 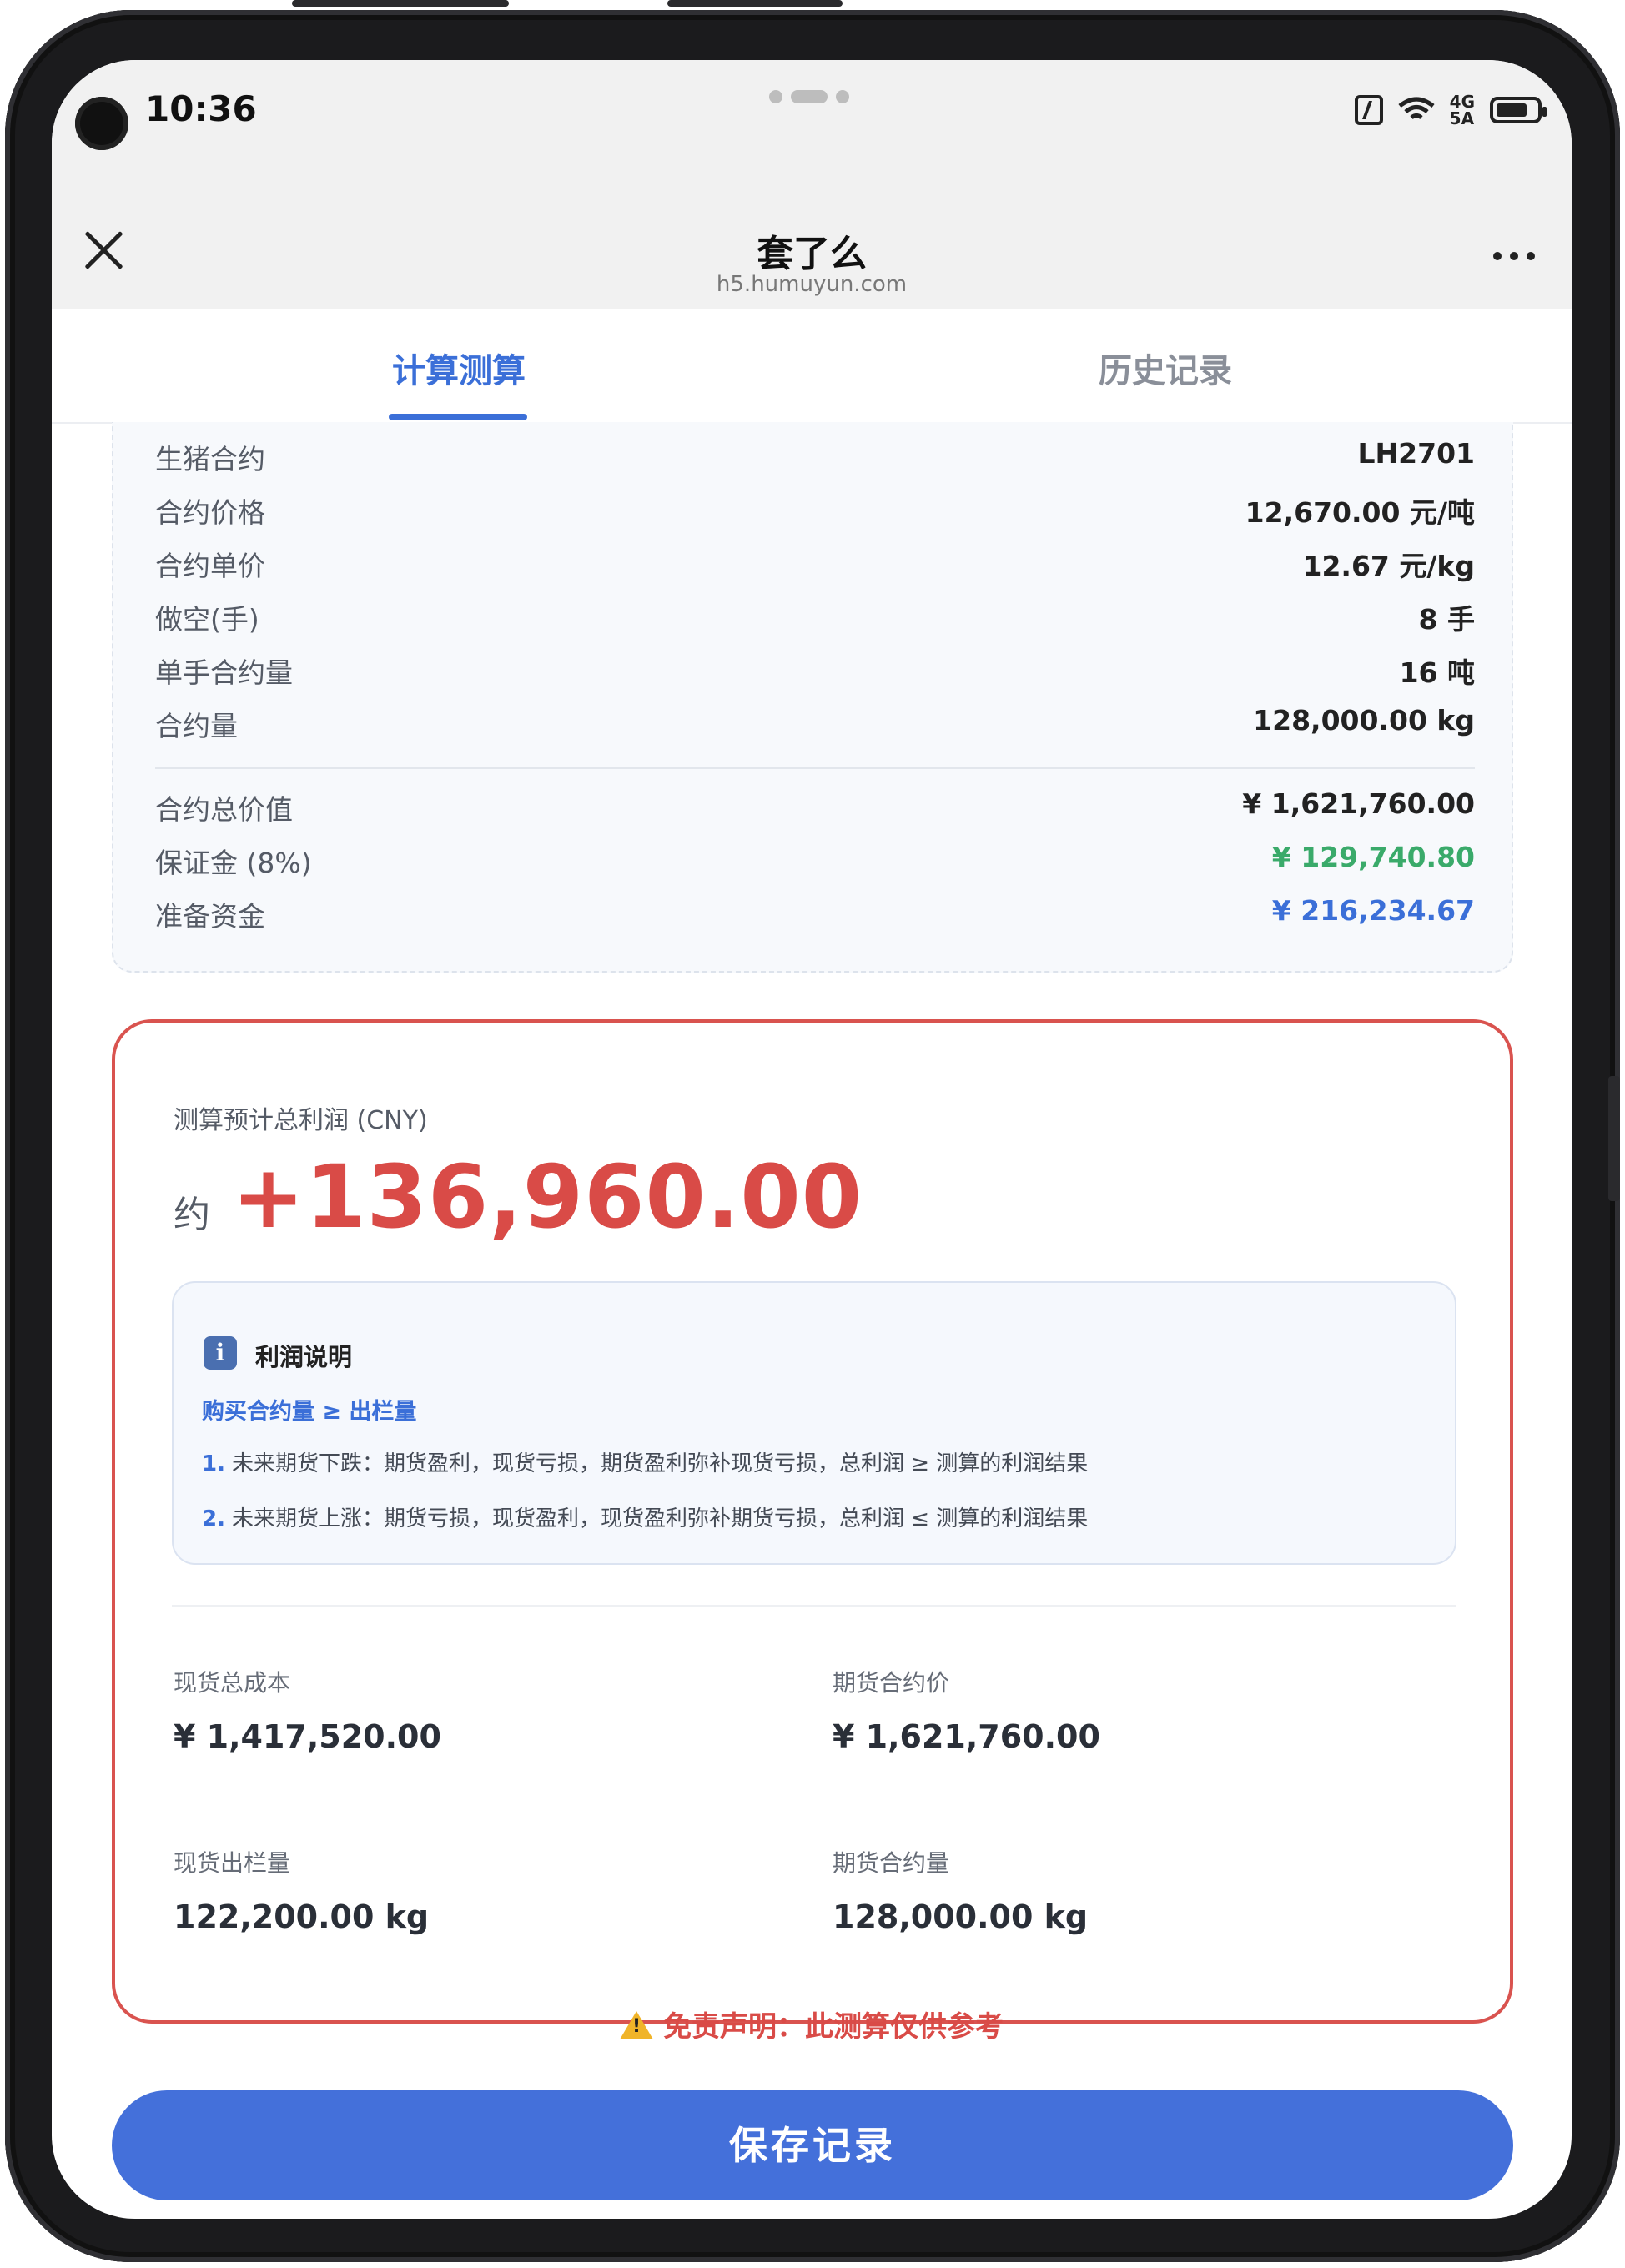 I want to click on futures-contract-volume-value: 128,000.00 kg, so click(x=961, y=1916).